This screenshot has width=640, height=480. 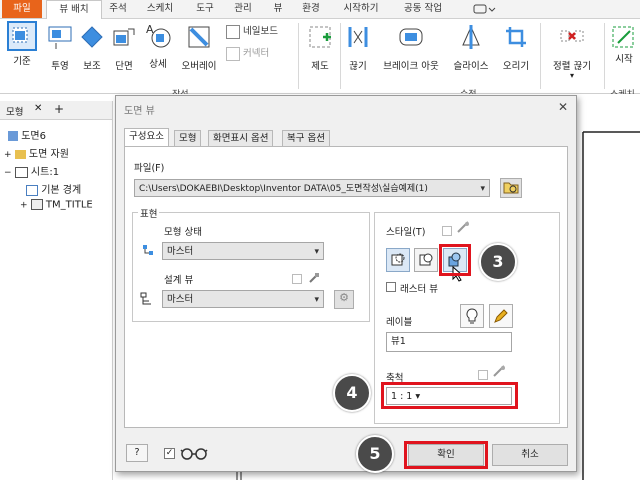 What do you see at coordinates (391, 287) in the screenshot?
I see `raster-view-checkbox` at bounding box center [391, 287].